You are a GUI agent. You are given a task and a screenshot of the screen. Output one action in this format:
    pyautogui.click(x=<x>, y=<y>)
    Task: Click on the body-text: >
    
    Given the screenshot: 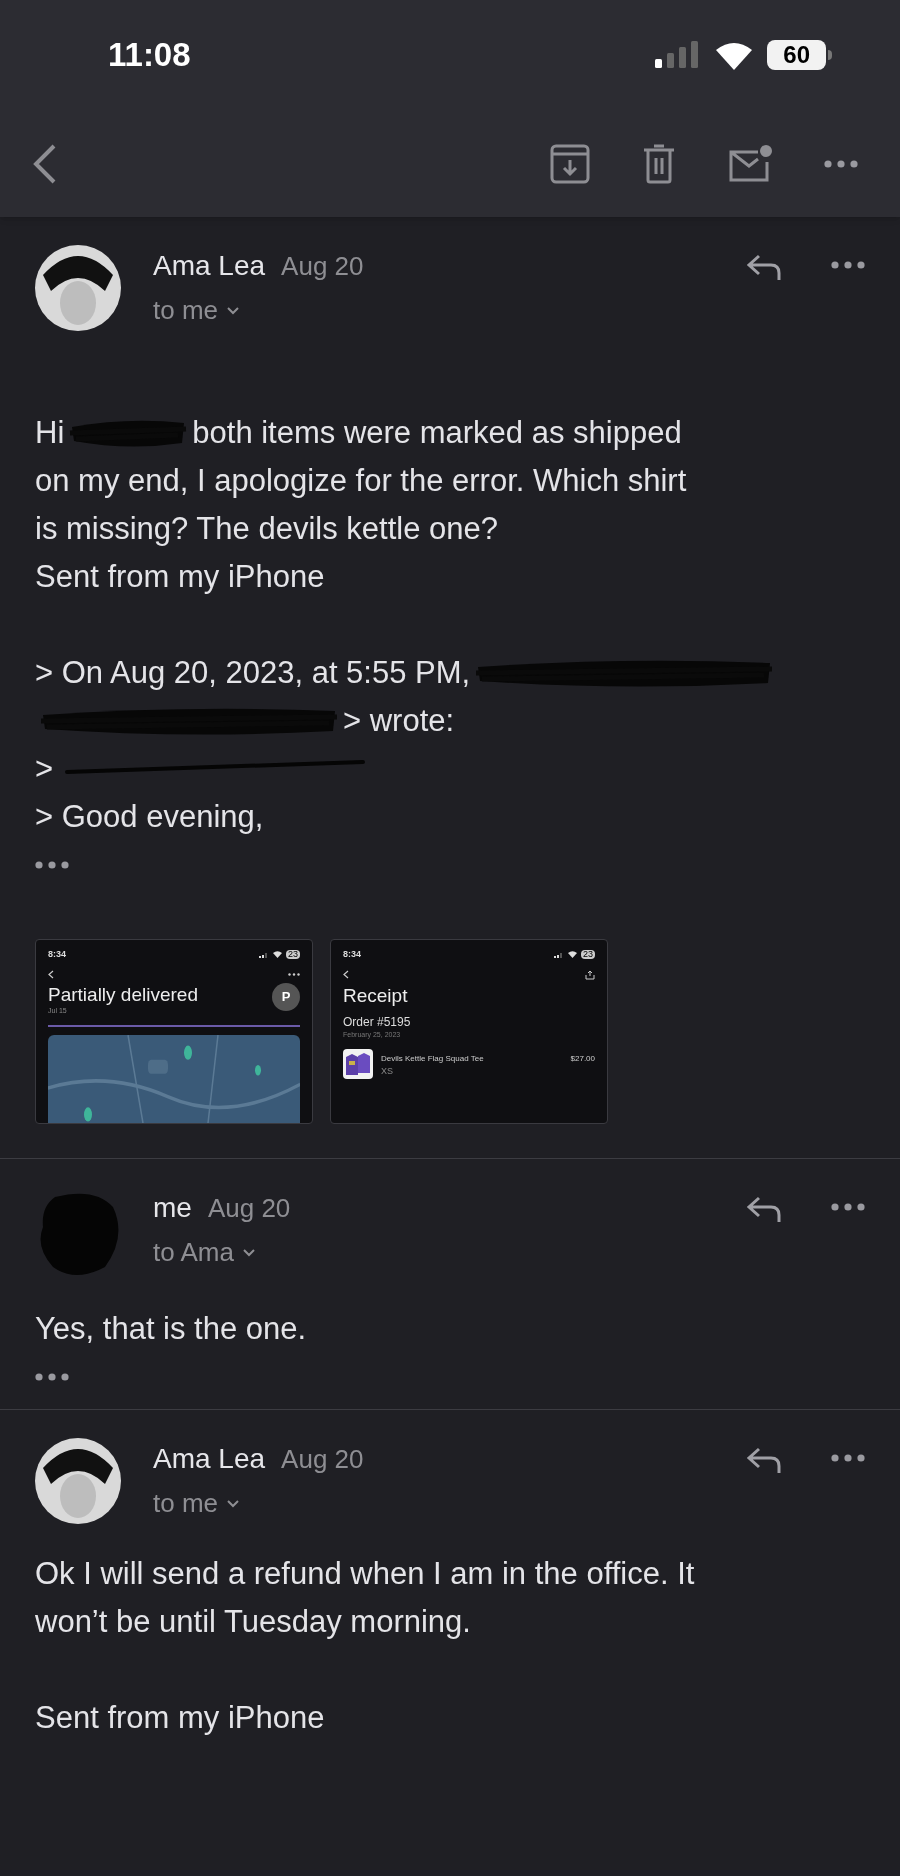 What is the action you would take?
    pyautogui.click(x=44, y=768)
    